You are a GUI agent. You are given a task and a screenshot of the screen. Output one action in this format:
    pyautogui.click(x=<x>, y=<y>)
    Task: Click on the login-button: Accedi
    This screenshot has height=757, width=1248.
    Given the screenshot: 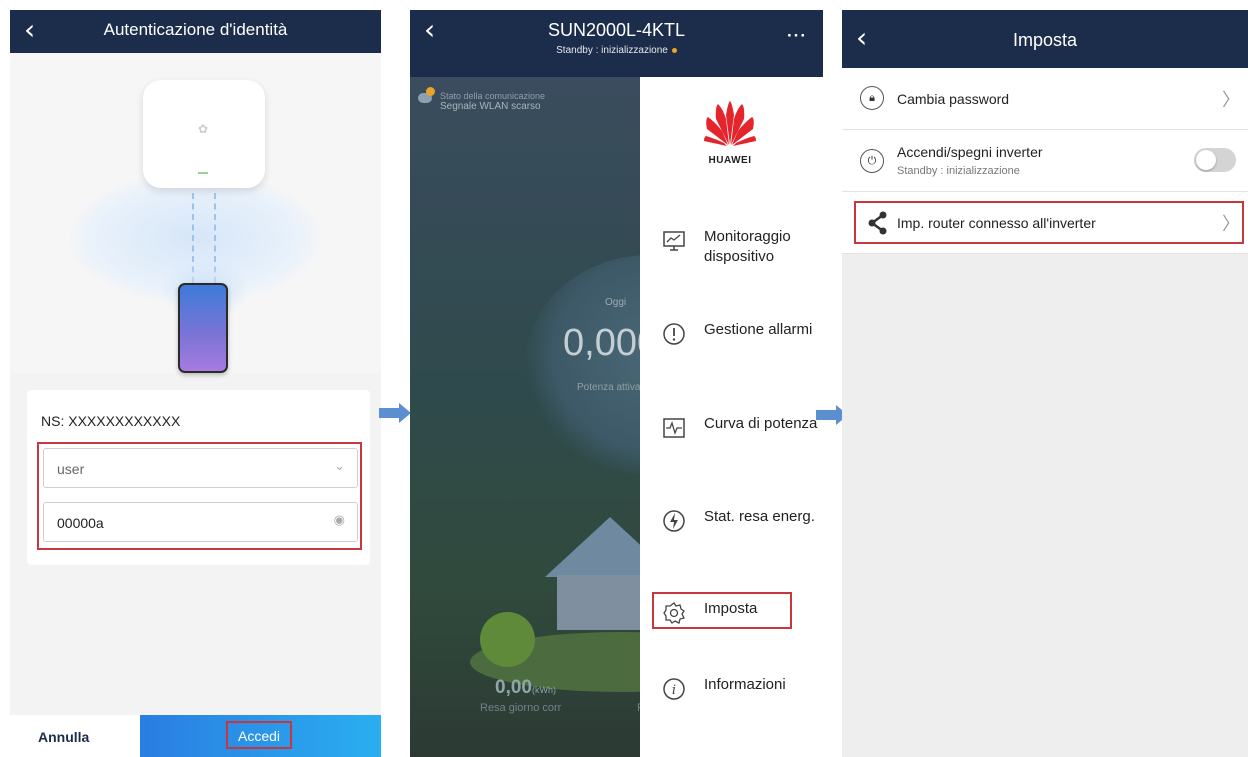 What is the action you would take?
    pyautogui.click(x=260, y=736)
    